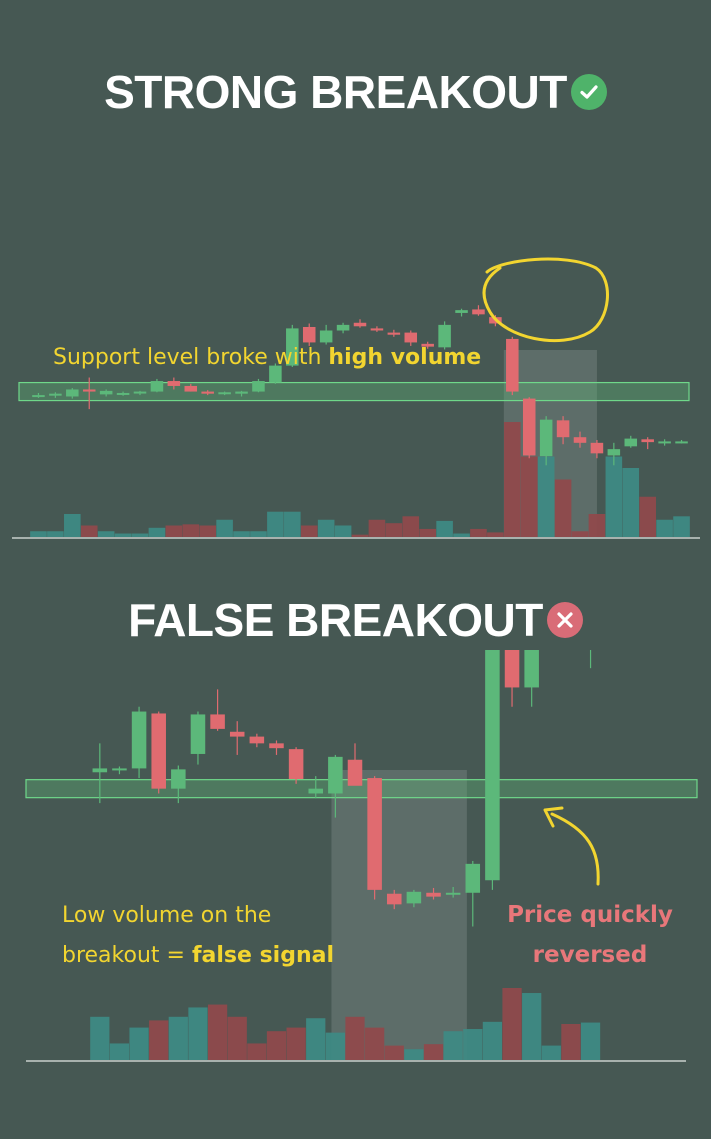 This screenshot has width=711, height=1139. I want to click on annotation-emphasis: high volume, so click(405, 357).